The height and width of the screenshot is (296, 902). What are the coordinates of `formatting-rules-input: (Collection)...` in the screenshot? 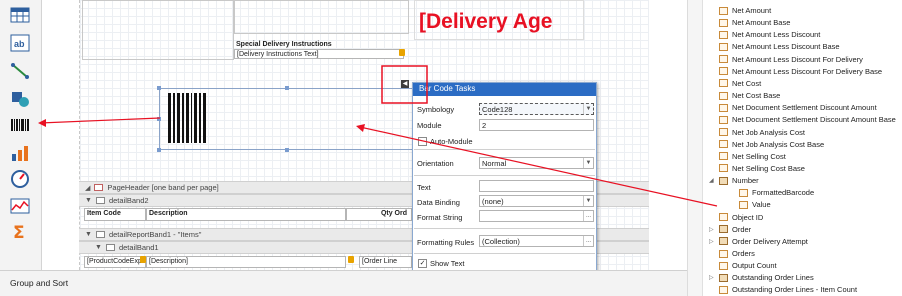 It's located at (536, 241).